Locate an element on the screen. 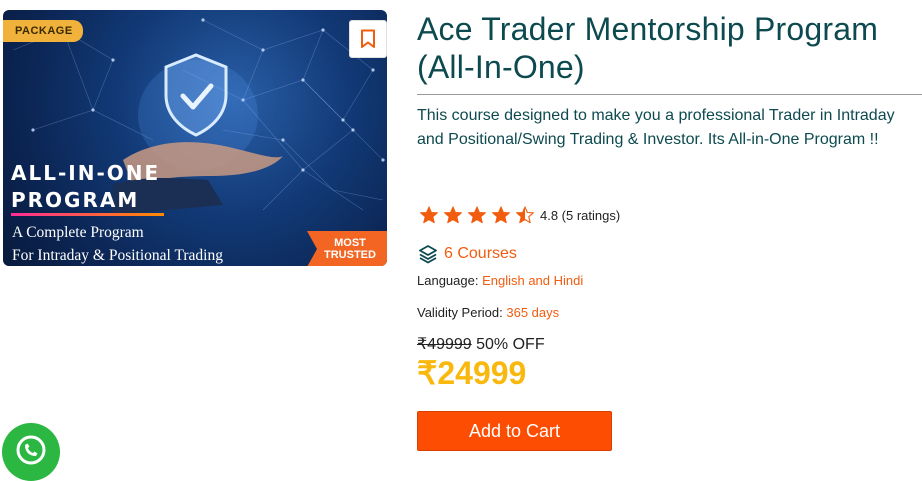 Image resolution: width=922 pixels, height=481 pixels. rating-text: 4.8 (5 ratings) is located at coordinates (580, 215).